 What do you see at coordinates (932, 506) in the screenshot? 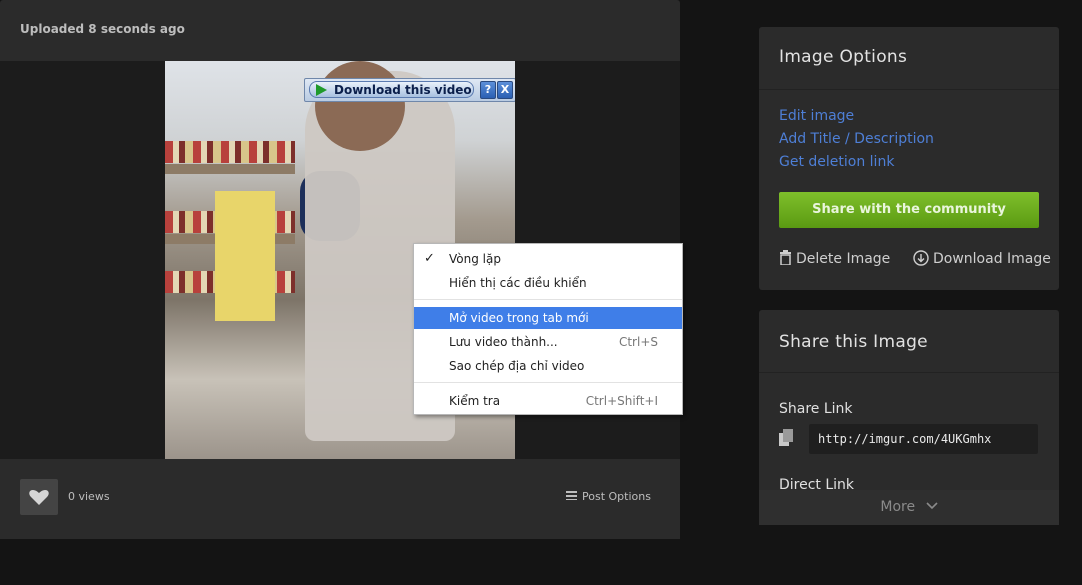
I see `chevron-down-icon` at bounding box center [932, 506].